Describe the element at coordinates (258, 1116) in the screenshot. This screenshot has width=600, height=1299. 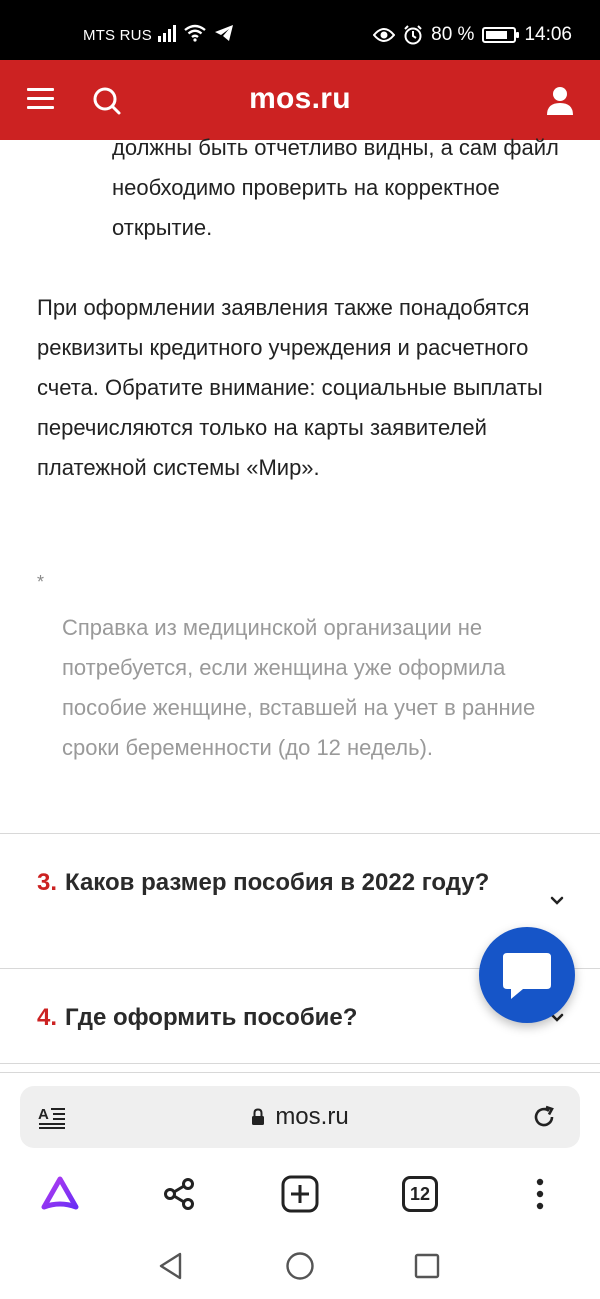
I see `lock-icon` at that location.